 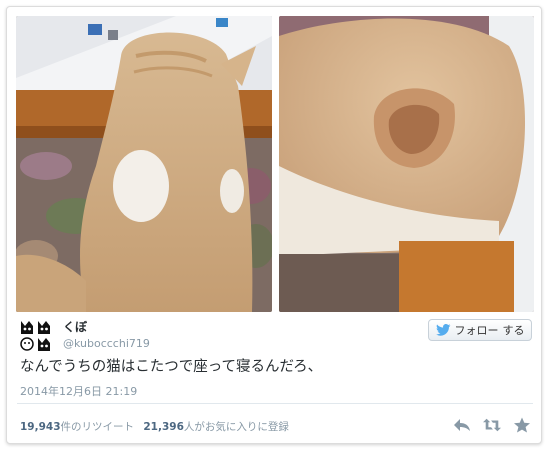 I want to click on follow-button-label-suffix: する, so click(x=513, y=330).